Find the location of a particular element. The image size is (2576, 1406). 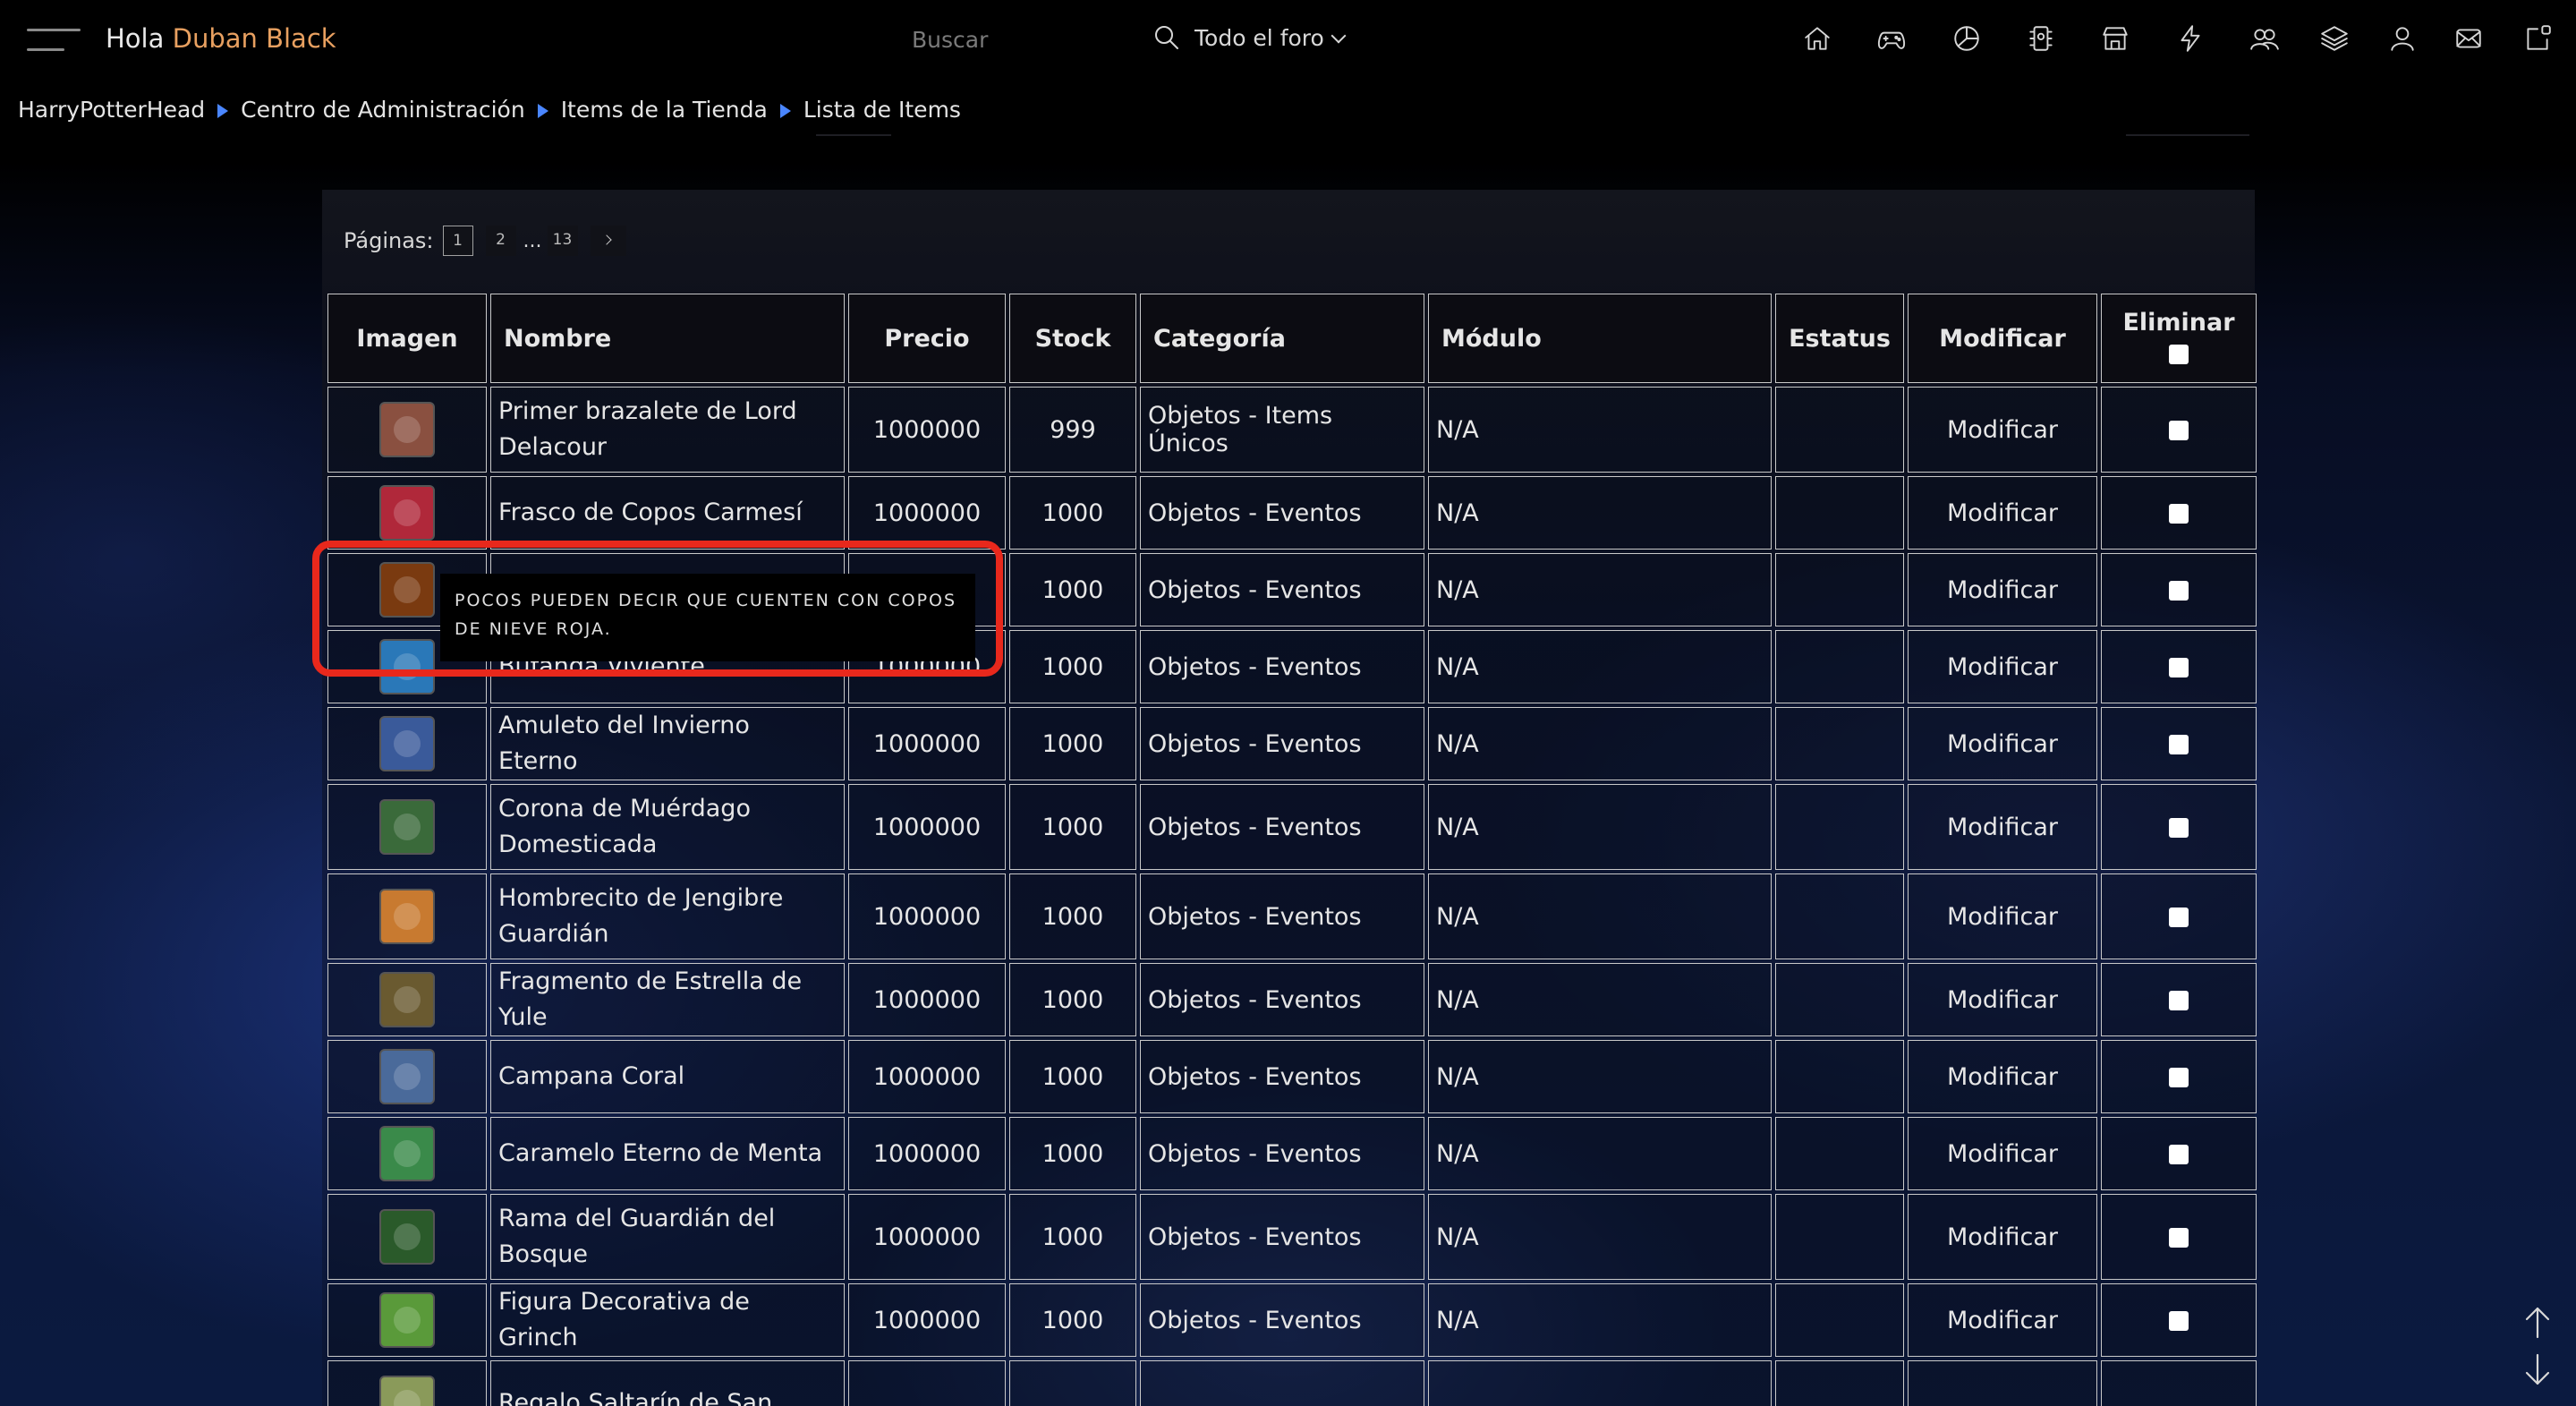

home-icon is located at coordinates (1817, 38).